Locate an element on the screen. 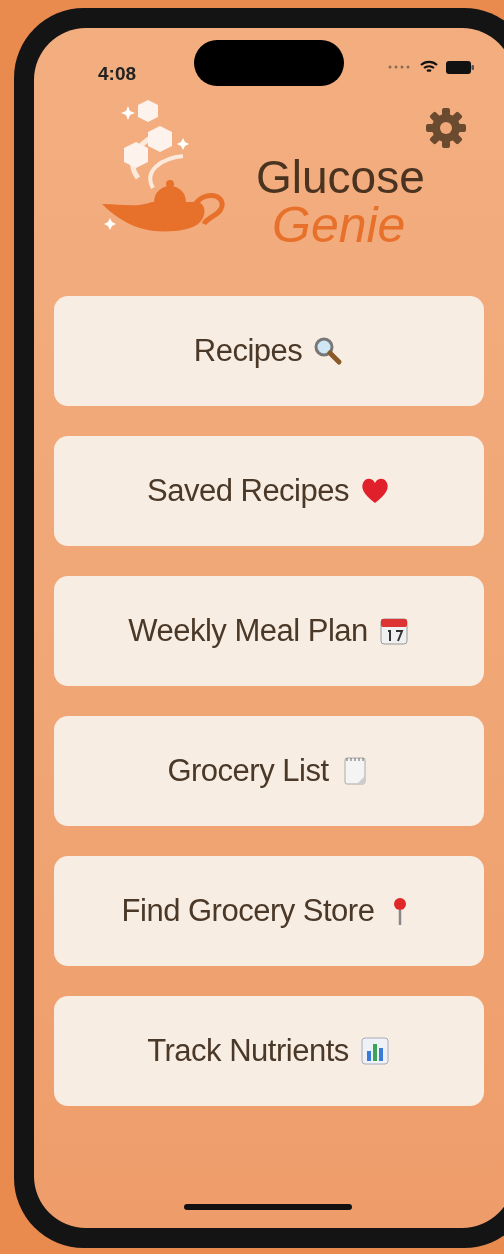 This screenshot has height=1254, width=504. wifi-icon is located at coordinates (429, 67).